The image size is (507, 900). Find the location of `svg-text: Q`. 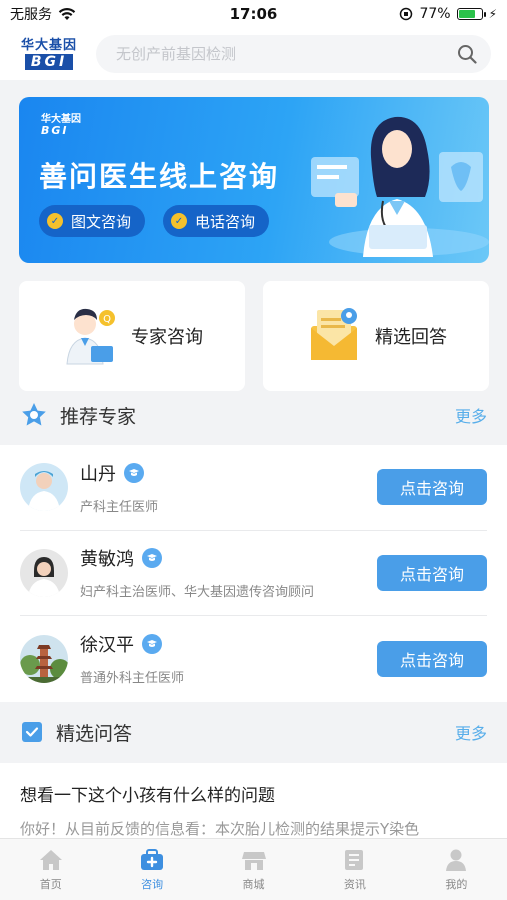

svg-text: Q is located at coordinates (107, 319).